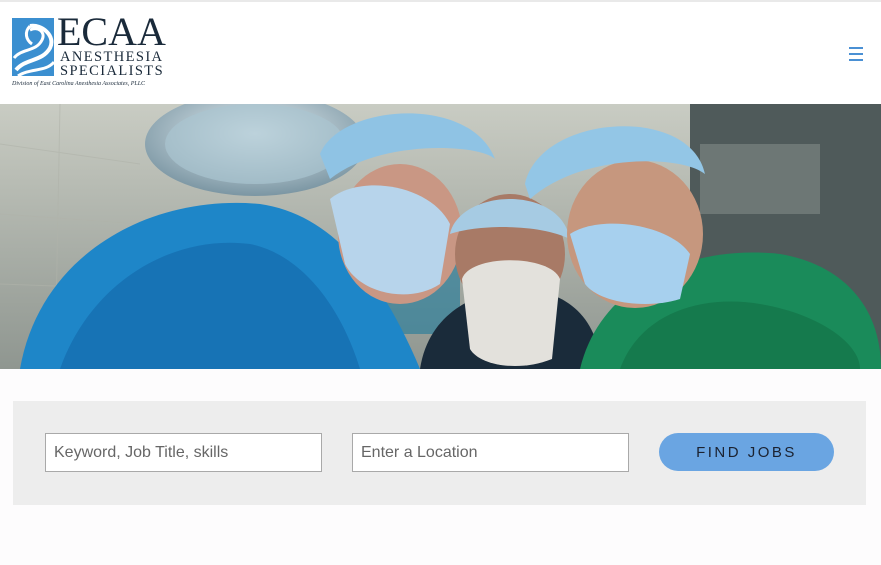  I want to click on logo-line-specialists: SPECIALISTS, so click(112, 71).